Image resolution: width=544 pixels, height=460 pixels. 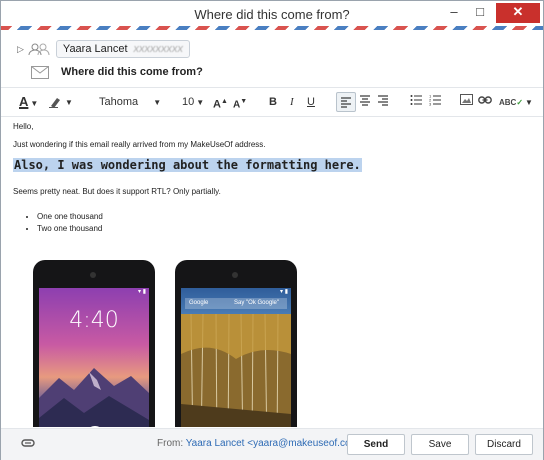 I want to click on align-left-button, so click(x=346, y=102).